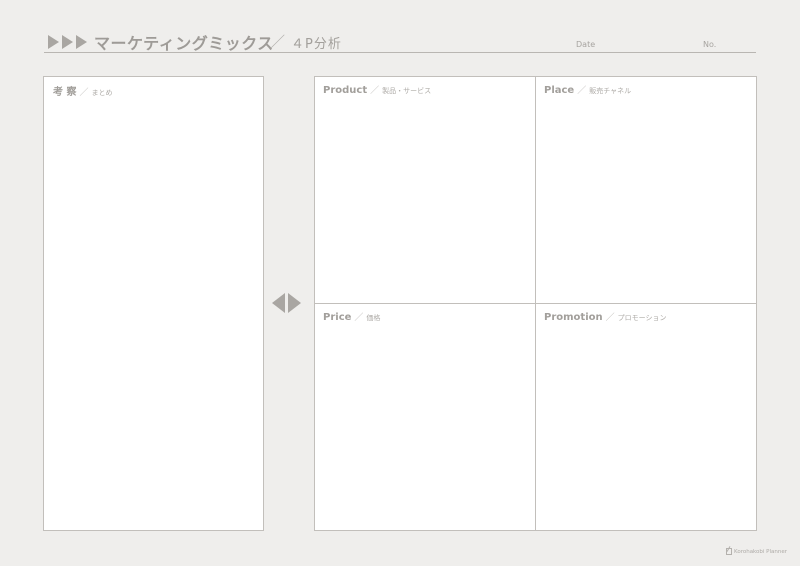  Describe the element at coordinates (184, 43) in the screenshot. I see `page-title: マーケティングミックス` at that location.